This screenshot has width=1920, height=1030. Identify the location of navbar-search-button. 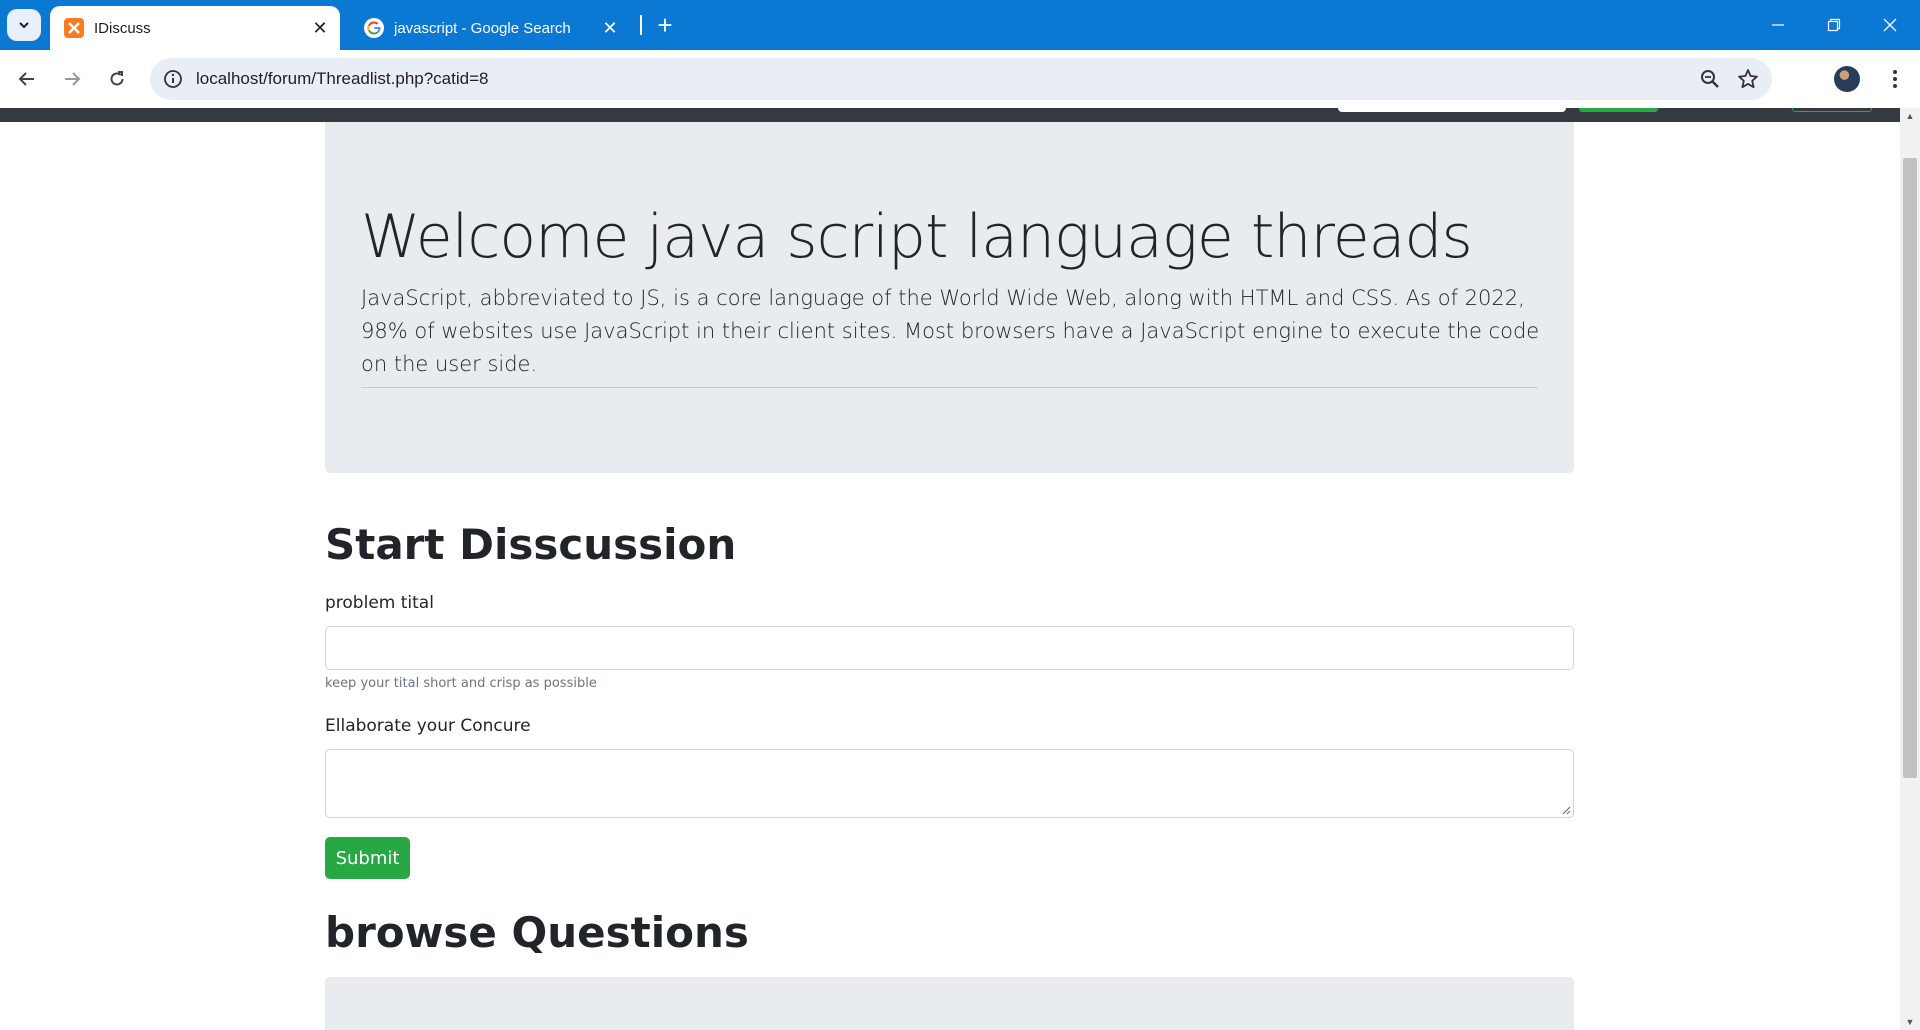
(1618, 110).